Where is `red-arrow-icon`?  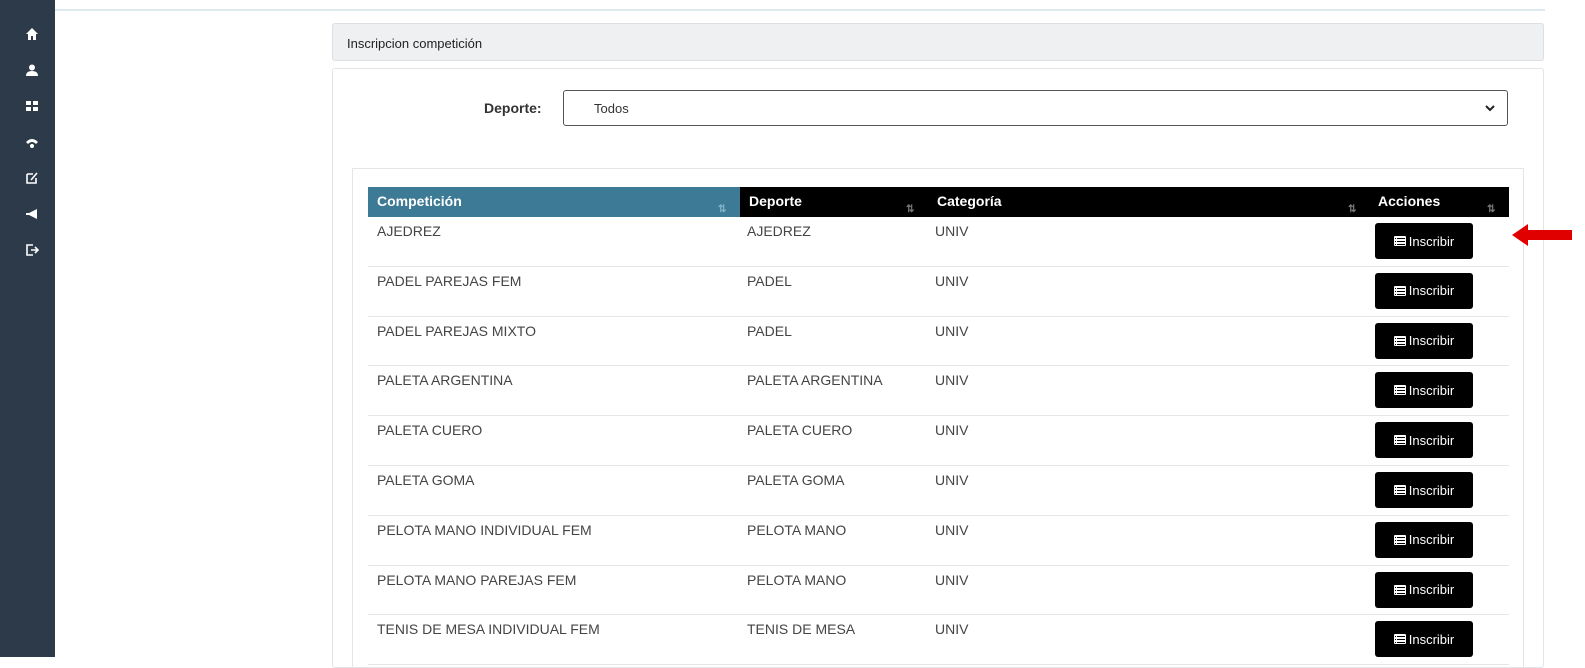
red-arrow-icon is located at coordinates (1542, 237).